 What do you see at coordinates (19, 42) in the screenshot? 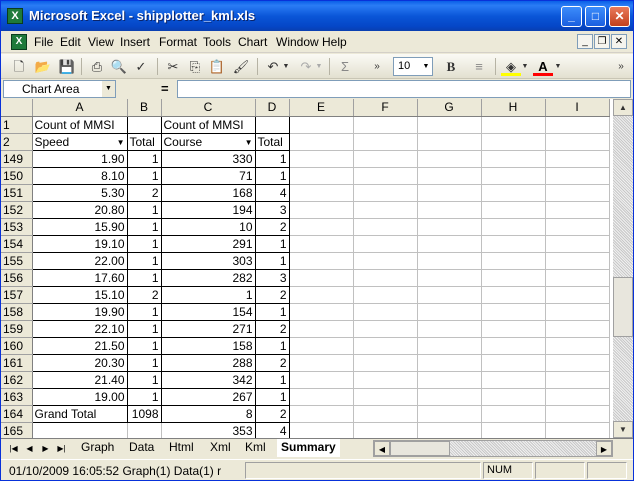
I see `workbook-icon: X` at bounding box center [19, 42].